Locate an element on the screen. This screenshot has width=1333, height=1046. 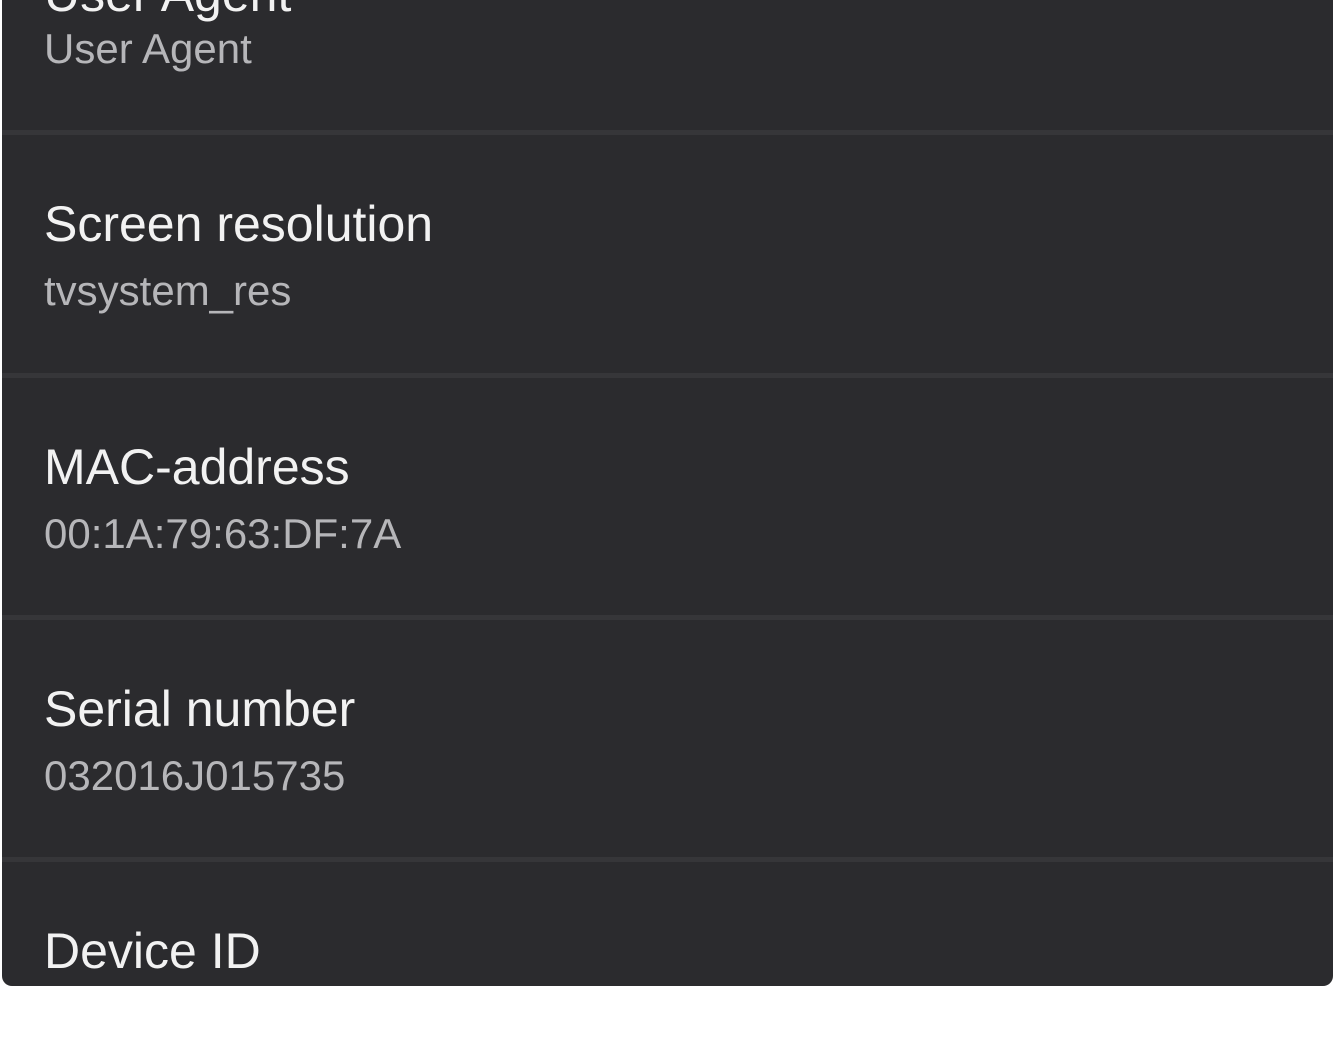
list-item-user-agent is located at coordinates (667, 65).